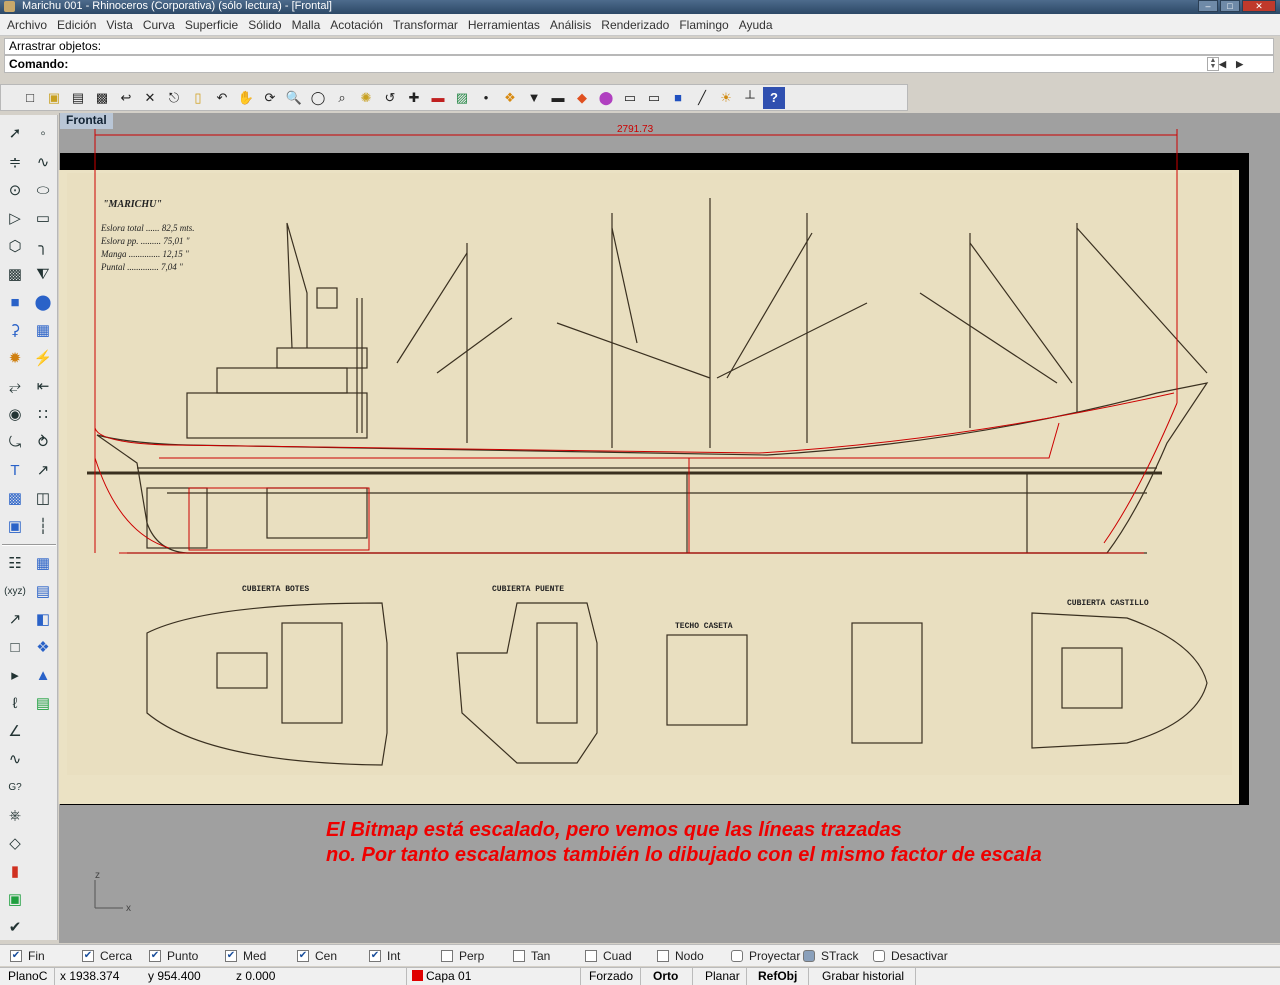 This screenshot has height=985, width=1280. I want to click on select-points-icon: ❖, so click(510, 98).